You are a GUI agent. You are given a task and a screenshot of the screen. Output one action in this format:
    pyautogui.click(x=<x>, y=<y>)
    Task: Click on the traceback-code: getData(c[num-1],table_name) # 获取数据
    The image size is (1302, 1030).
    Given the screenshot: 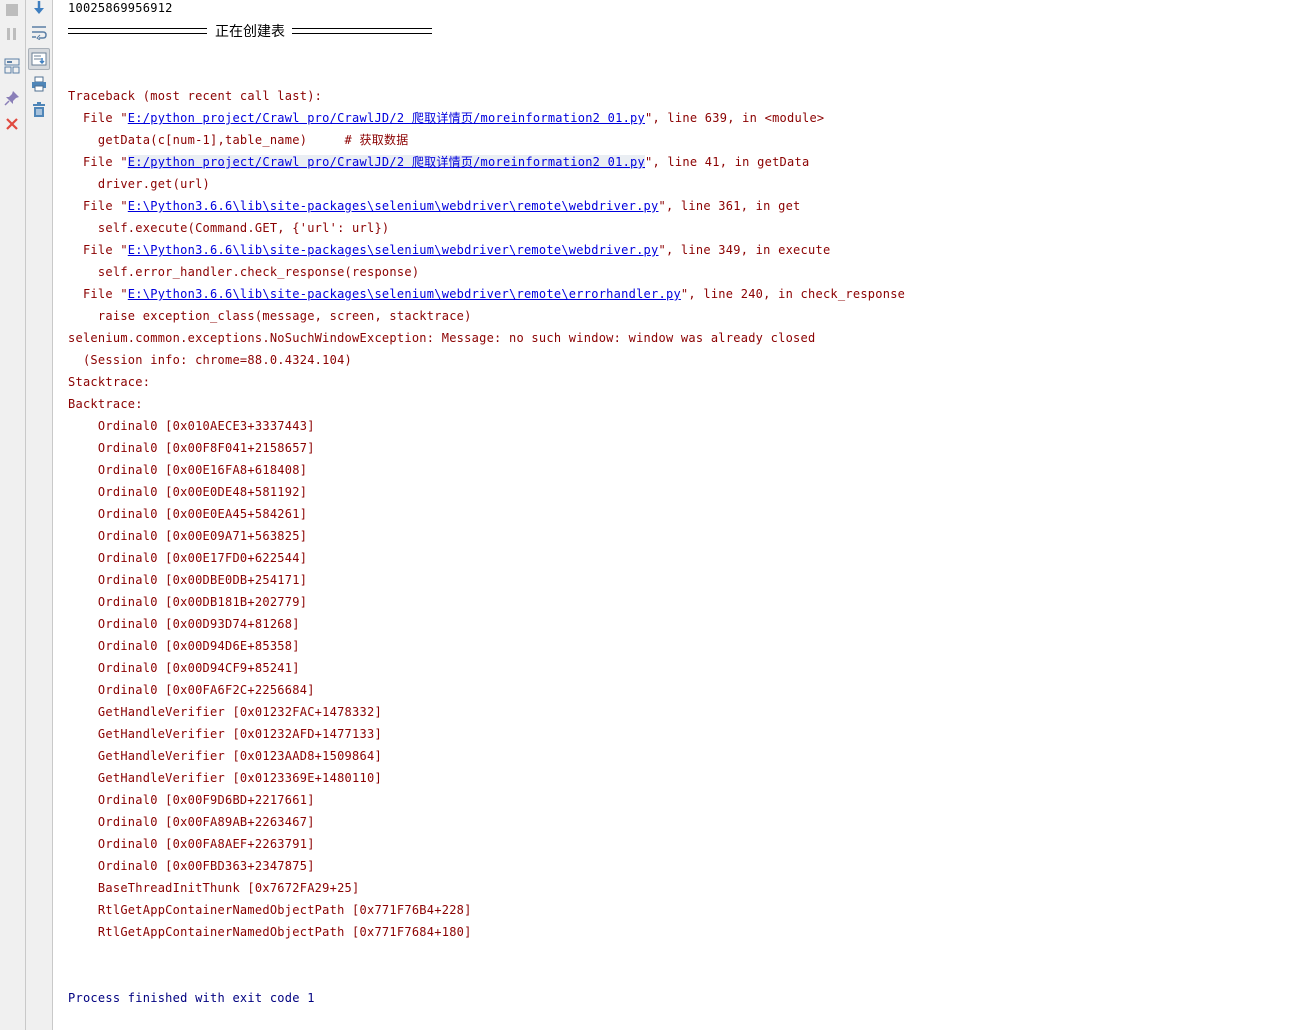 What is the action you would take?
    pyautogui.click(x=238, y=140)
    